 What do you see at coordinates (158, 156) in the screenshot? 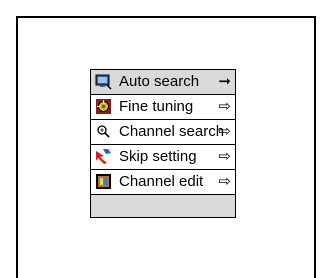
I see `menu-item-label: Skip setting` at bounding box center [158, 156].